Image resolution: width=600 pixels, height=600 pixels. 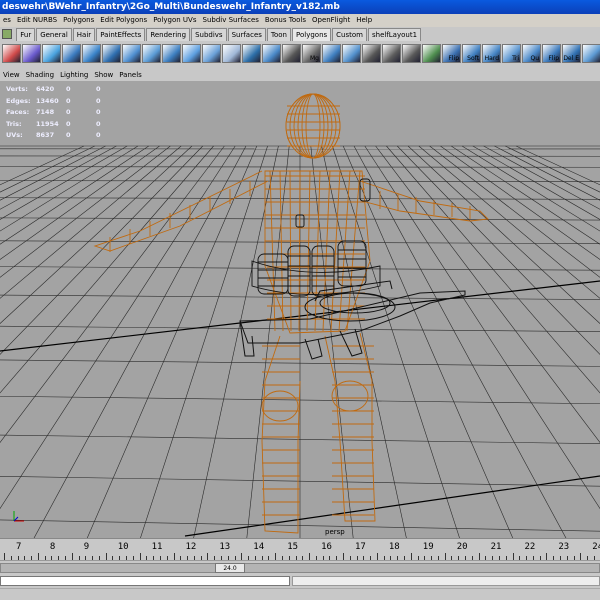 I want to click on time-slider: 7 8 9 10 11 12 13 14 15 16 17 18 19 20 21 22 23 24, so click(x=300, y=549).